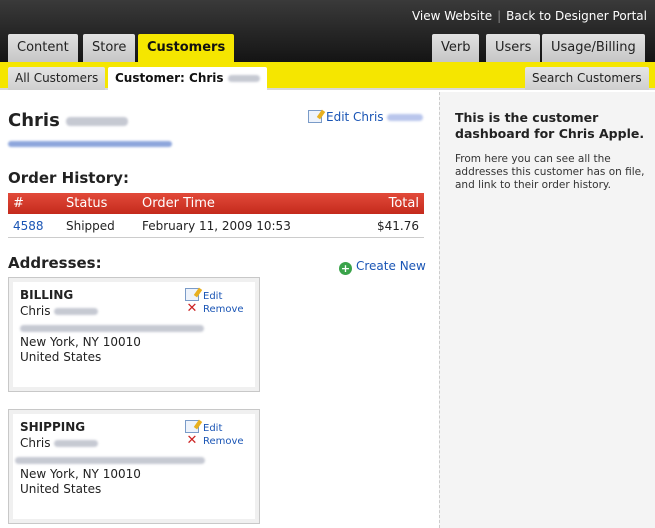 The width and height of the screenshot is (655, 528). Describe the element at coordinates (576, 16) in the screenshot. I see `back-to-portal-link: Back to Designer Portal` at that location.